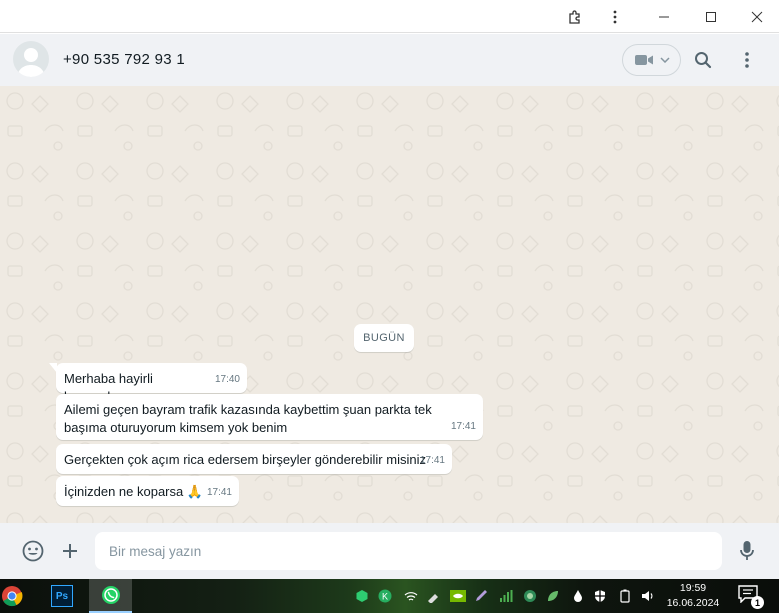 The image size is (779, 613). Describe the element at coordinates (458, 596) in the screenshot. I see `nvidia-icon` at that location.